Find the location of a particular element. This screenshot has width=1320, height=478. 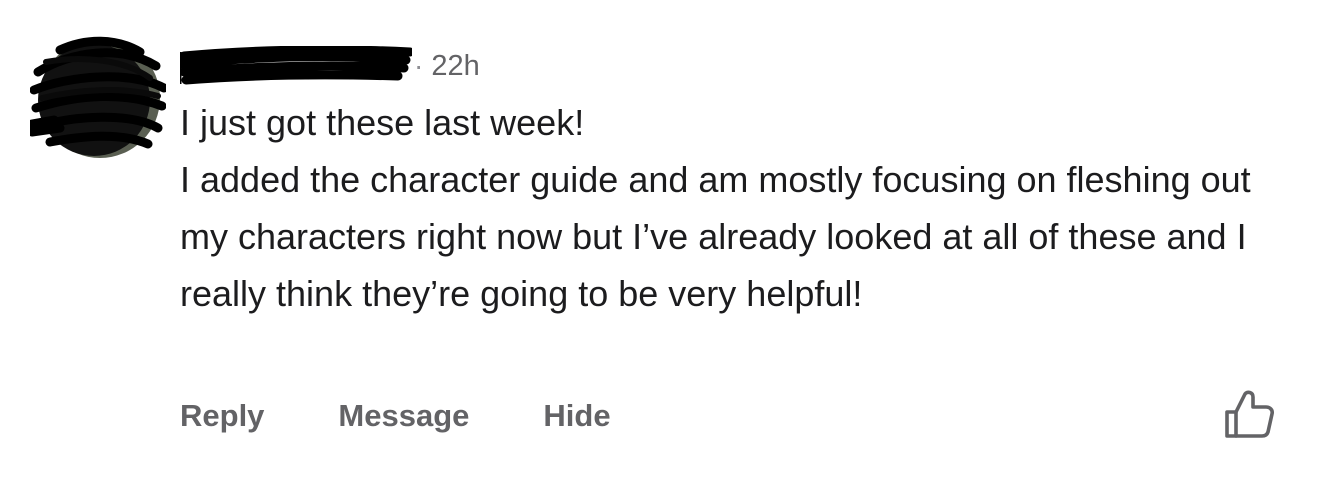

avatar is located at coordinates (98, 98).